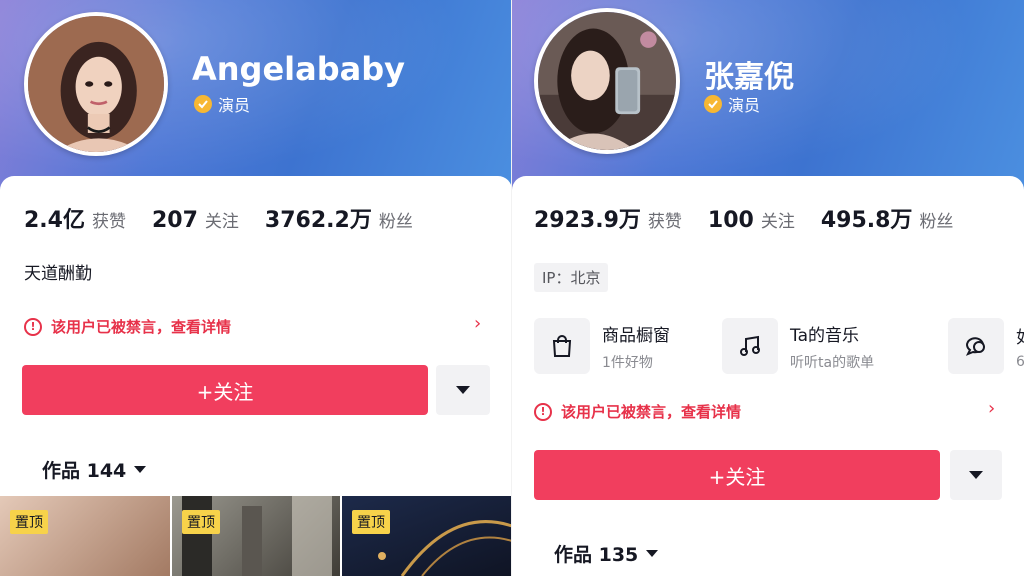 The image size is (1024, 576). Describe the element at coordinates (84, 471) in the screenshot. I see `works-tab-label: 作品 144` at that location.